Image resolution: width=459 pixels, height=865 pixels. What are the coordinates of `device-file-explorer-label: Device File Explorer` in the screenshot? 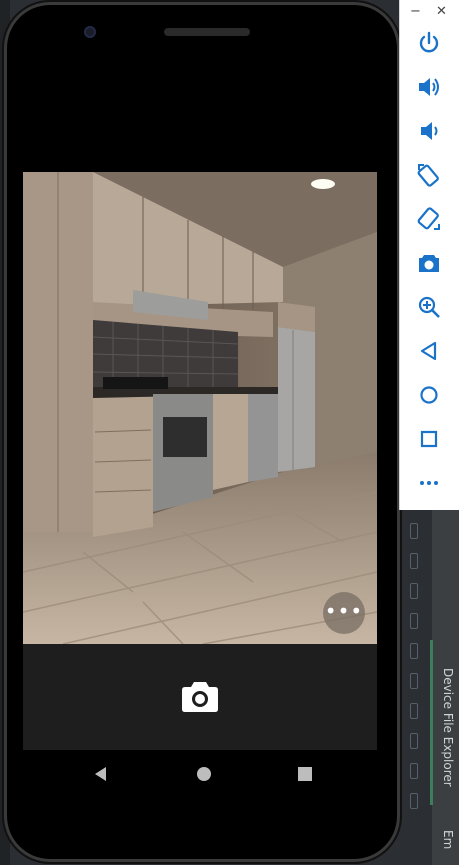 It's located at (448, 727).